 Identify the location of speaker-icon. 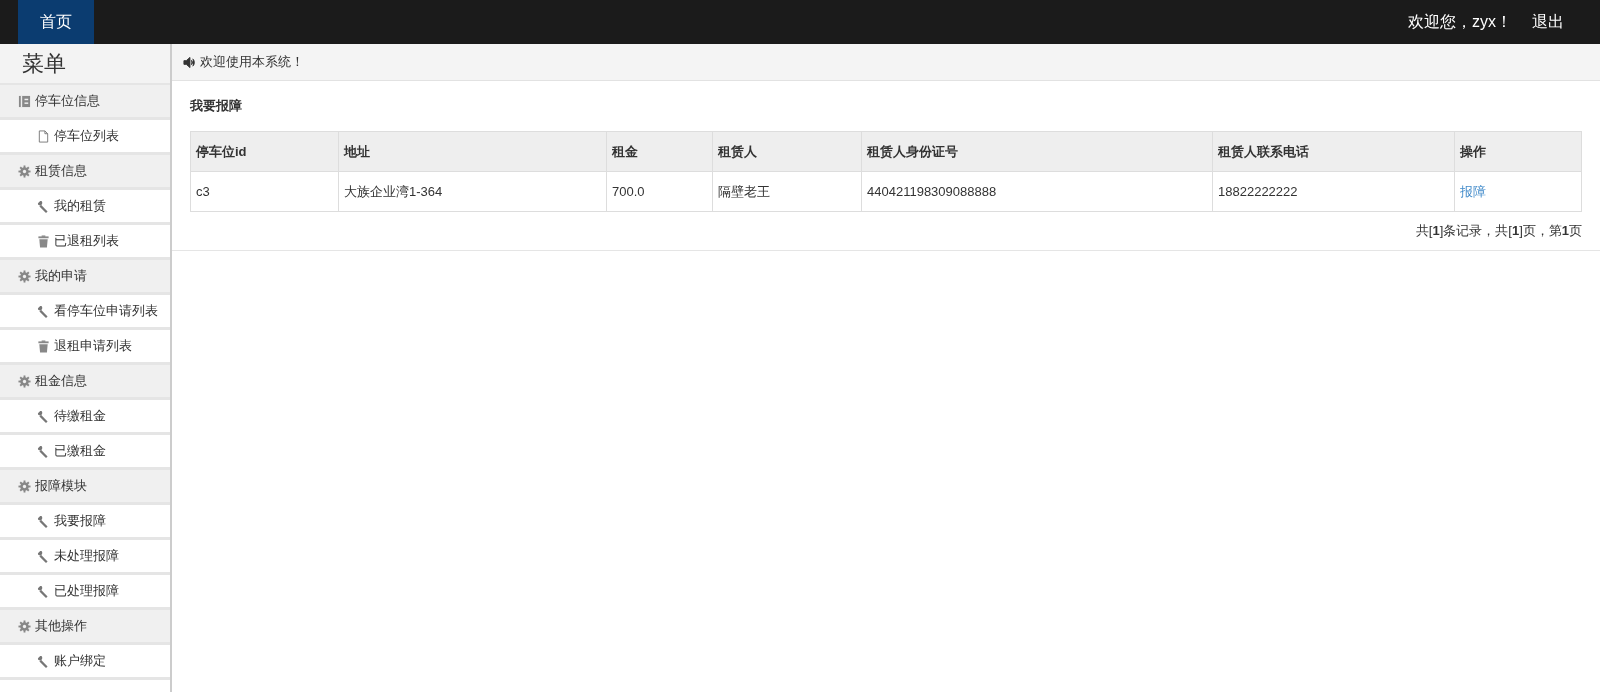
(189, 62).